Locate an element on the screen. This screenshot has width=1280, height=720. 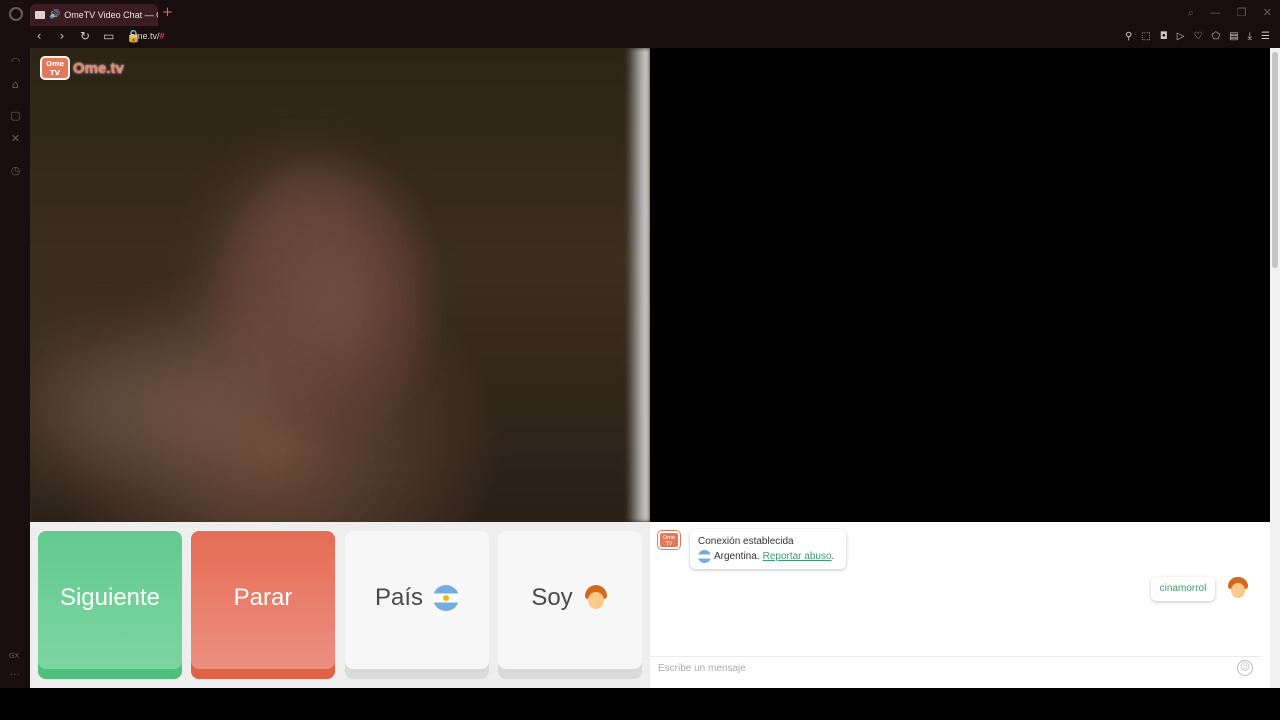
country-label: País is located at coordinates (399, 597).